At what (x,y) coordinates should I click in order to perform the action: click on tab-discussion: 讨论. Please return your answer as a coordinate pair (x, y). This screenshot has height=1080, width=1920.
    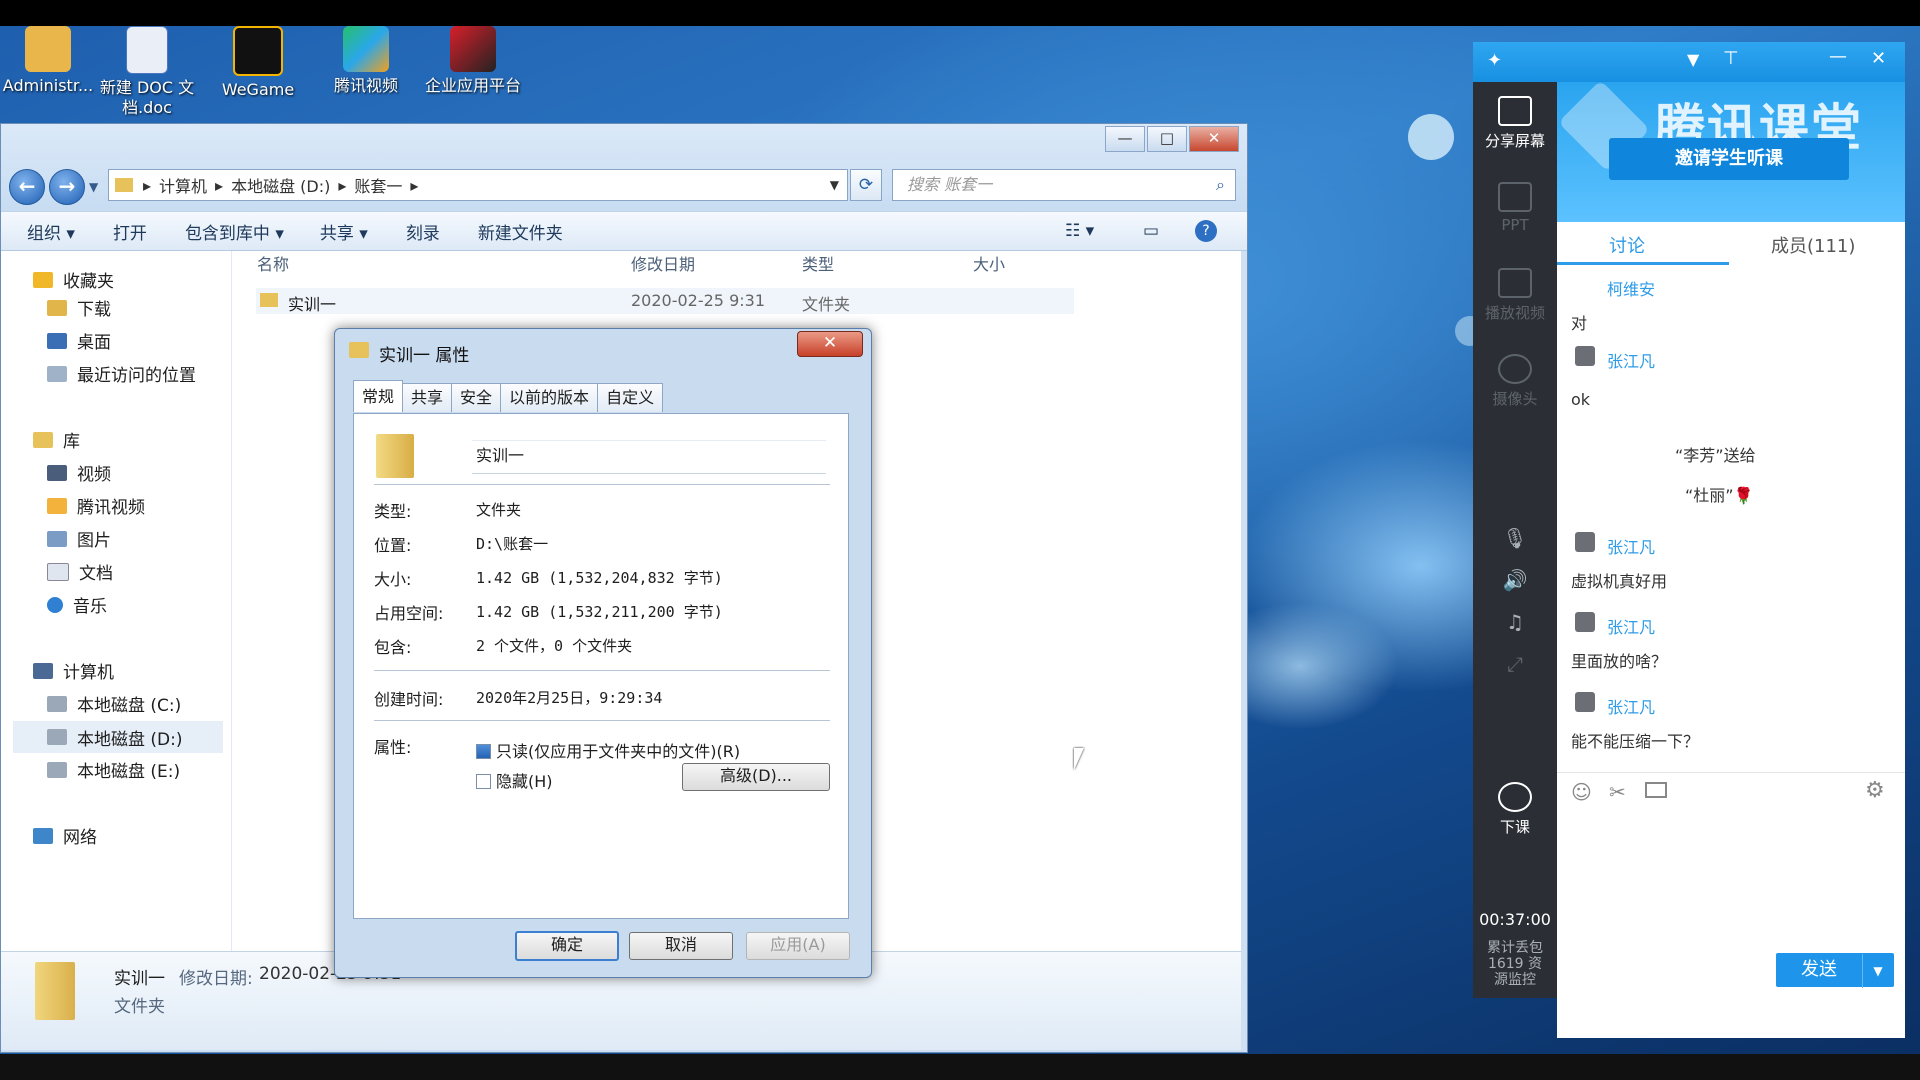
    Looking at the image, I should click on (1627, 245).